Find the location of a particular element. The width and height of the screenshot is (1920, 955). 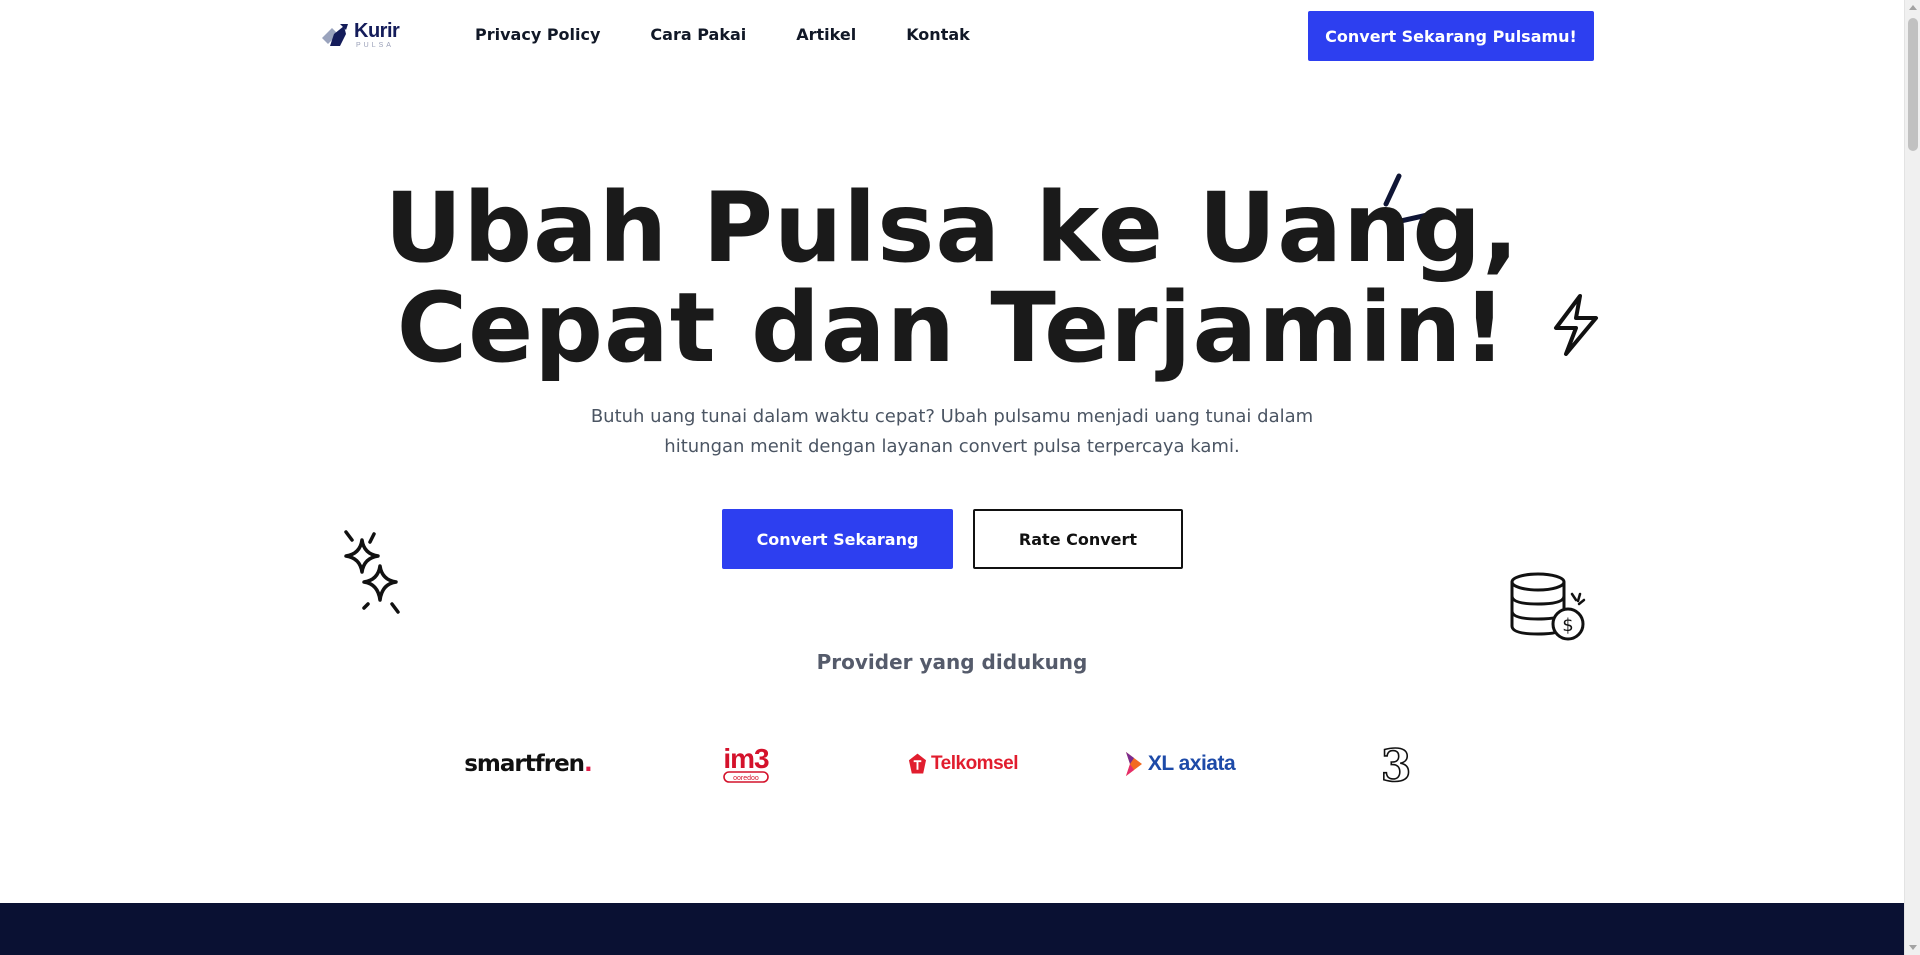

im3-logo-text: im3 is located at coordinates (746, 758).